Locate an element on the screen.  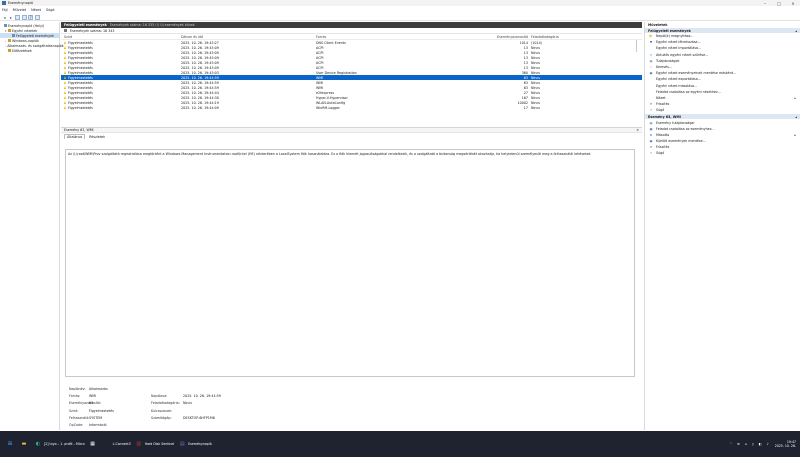
ms-store-button: ▦ is located at coordinates (94, 444).